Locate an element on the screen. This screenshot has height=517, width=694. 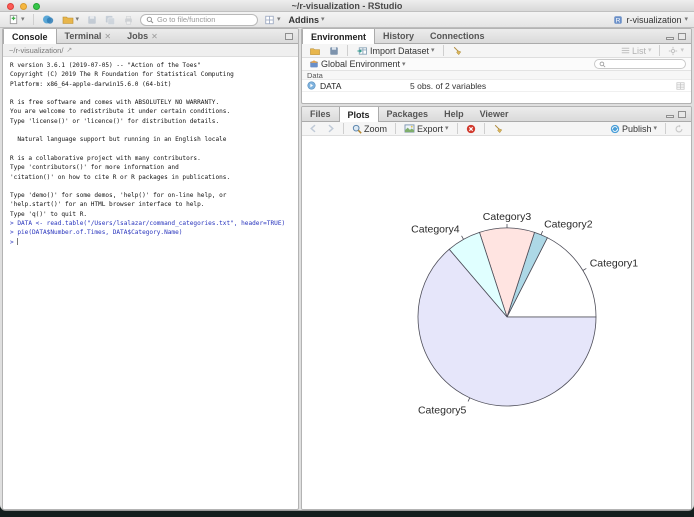
next-plot-button is located at coordinates (330, 128).